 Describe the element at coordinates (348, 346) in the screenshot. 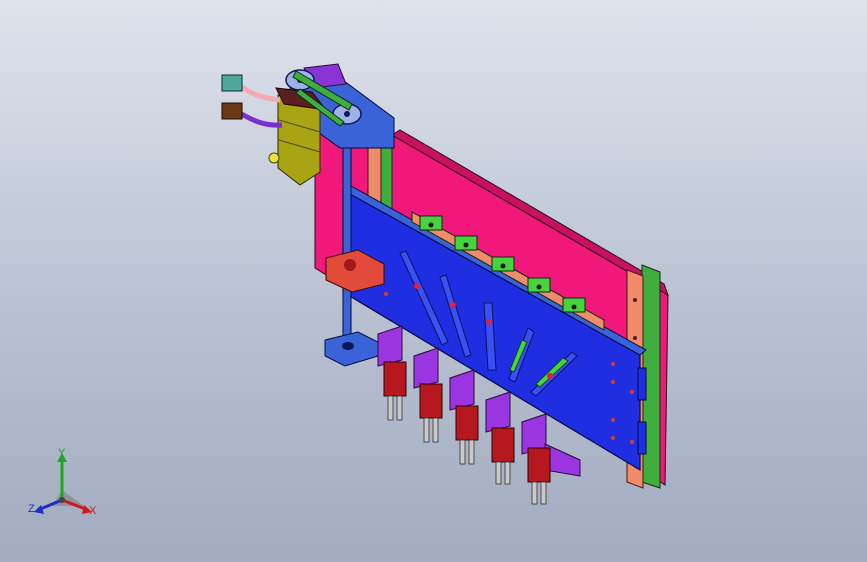

I see `base-hole` at that location.